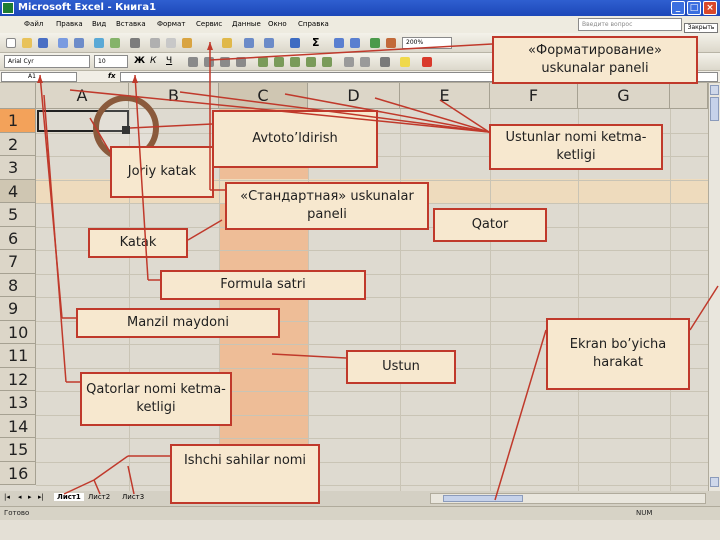 The height and width of the screenshot is (540, 720). What do you see at coordinates (99, 43) in the screenshot?
I see `print-icon` at bounding box center [99, 43].